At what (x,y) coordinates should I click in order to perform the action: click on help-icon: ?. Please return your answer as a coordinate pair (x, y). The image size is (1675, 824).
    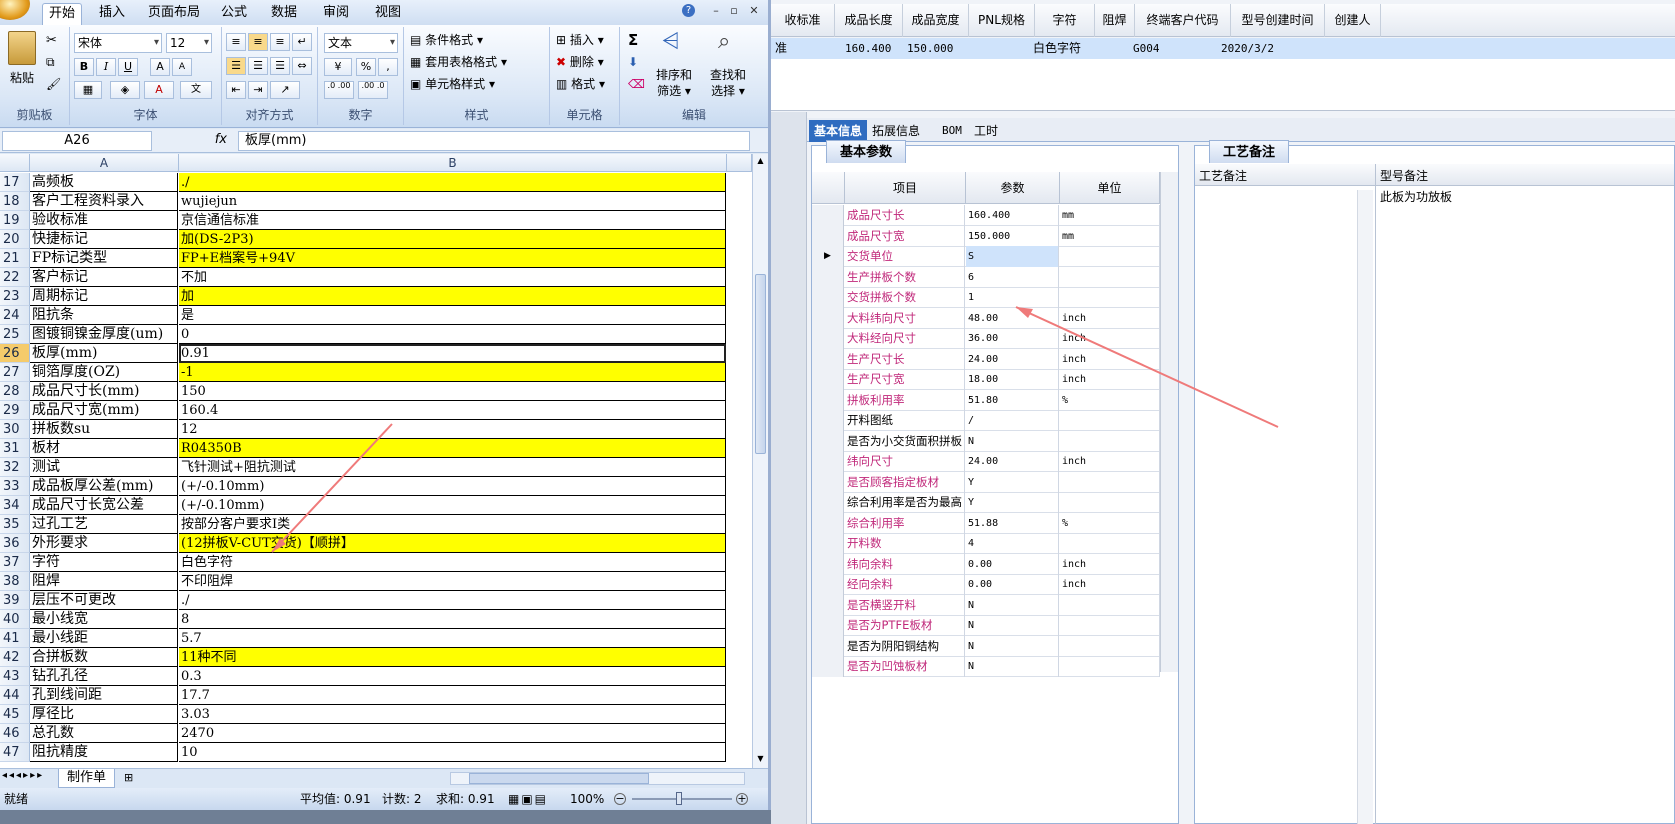
    Looking at the image, I should click on (688, 10).